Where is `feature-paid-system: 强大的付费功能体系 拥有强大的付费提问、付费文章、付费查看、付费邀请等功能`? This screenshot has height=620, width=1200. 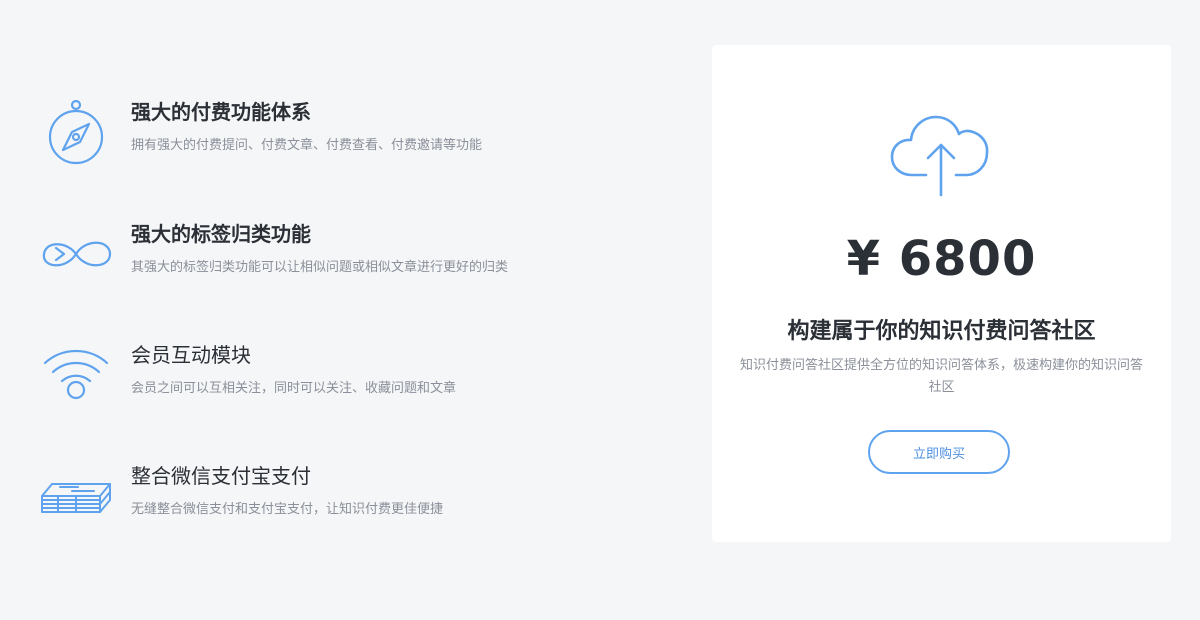 feature-paid-system: 强大的付费功能体系 拥有强大的付费提问、付费文章、付费查看、付费邀请等功能 is located at coordinates (350, 146).